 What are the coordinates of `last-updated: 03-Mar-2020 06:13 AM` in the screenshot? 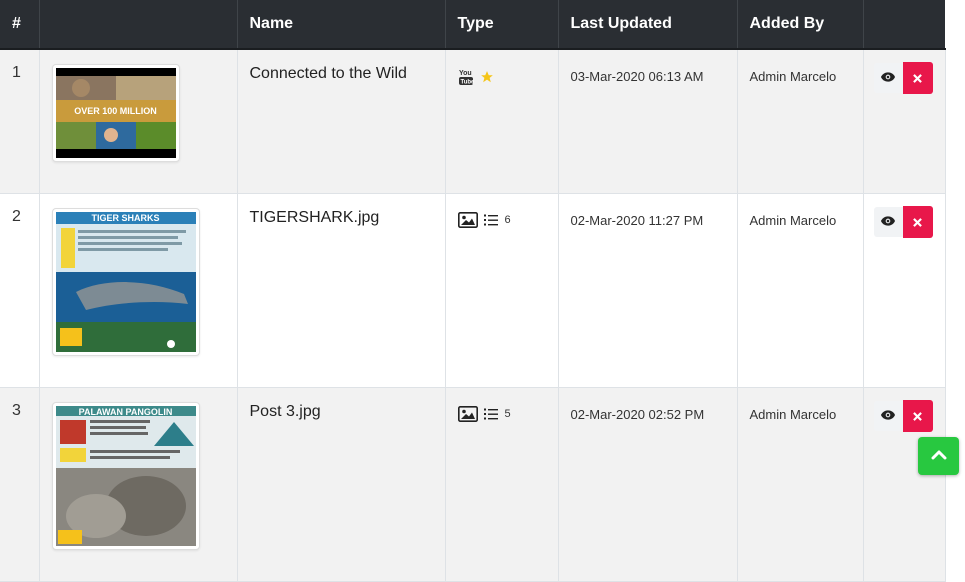 It's located at (648, 121).